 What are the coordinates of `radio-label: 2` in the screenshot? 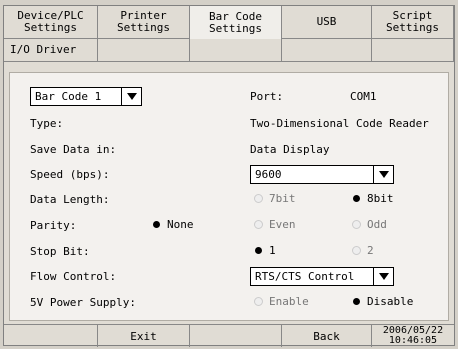 It's located at (370, 250).